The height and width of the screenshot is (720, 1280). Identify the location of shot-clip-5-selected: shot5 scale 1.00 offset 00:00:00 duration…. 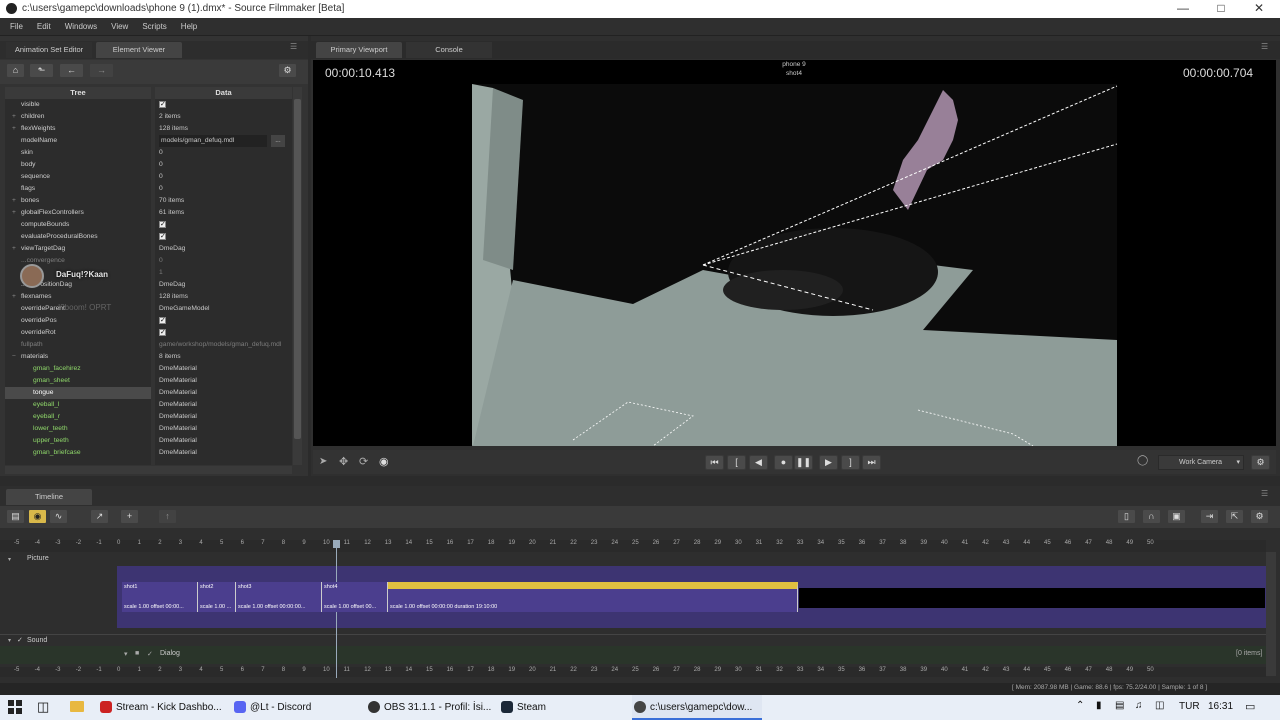
(593, 597).